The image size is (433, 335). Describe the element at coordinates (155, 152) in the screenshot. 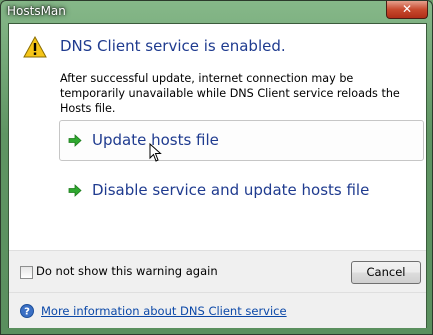

I see `mouse-cursor-icon` at that location.